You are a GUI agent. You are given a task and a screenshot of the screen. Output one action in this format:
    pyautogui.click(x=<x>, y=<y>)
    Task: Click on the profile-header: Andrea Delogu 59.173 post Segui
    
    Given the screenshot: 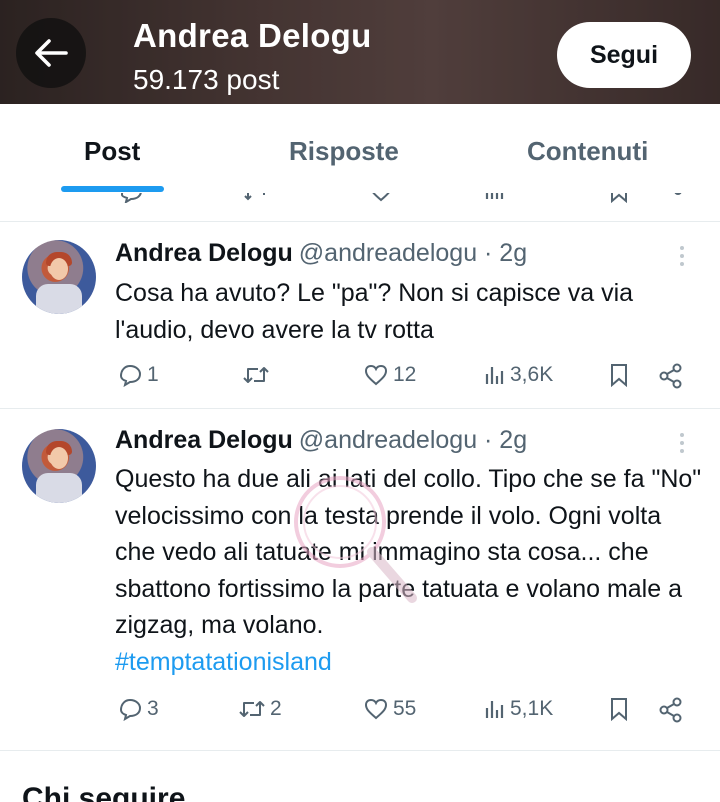 What is the action you would take?
    pyautogui.click(x=360, y=52)
    